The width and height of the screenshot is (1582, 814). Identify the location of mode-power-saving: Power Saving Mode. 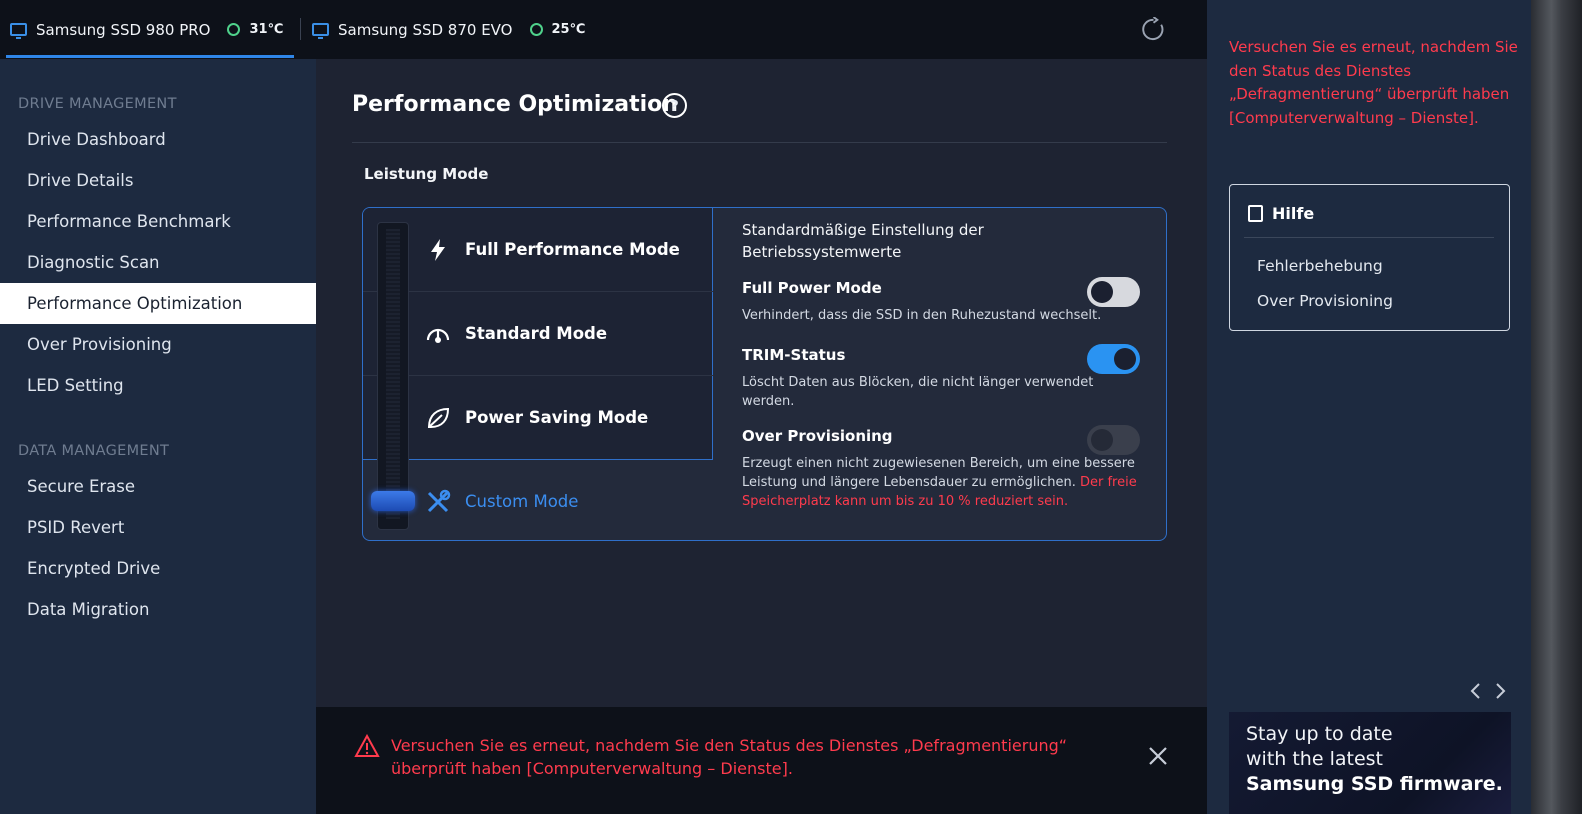
(538, 417).